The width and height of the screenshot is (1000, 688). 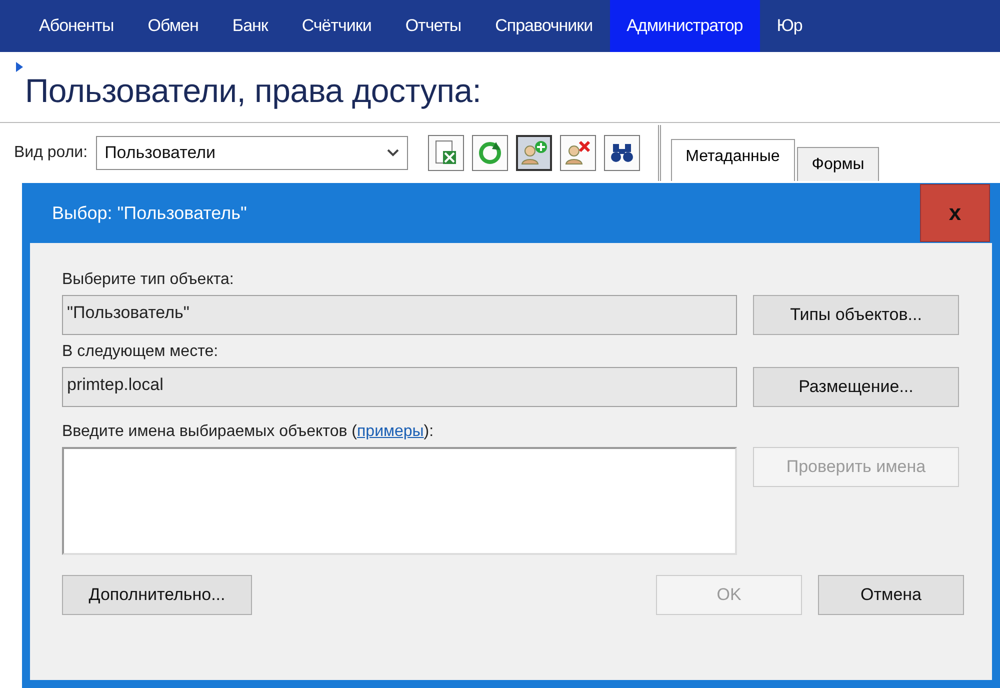 I want to click on tab: Метаданные, so click(x=732, y=160).